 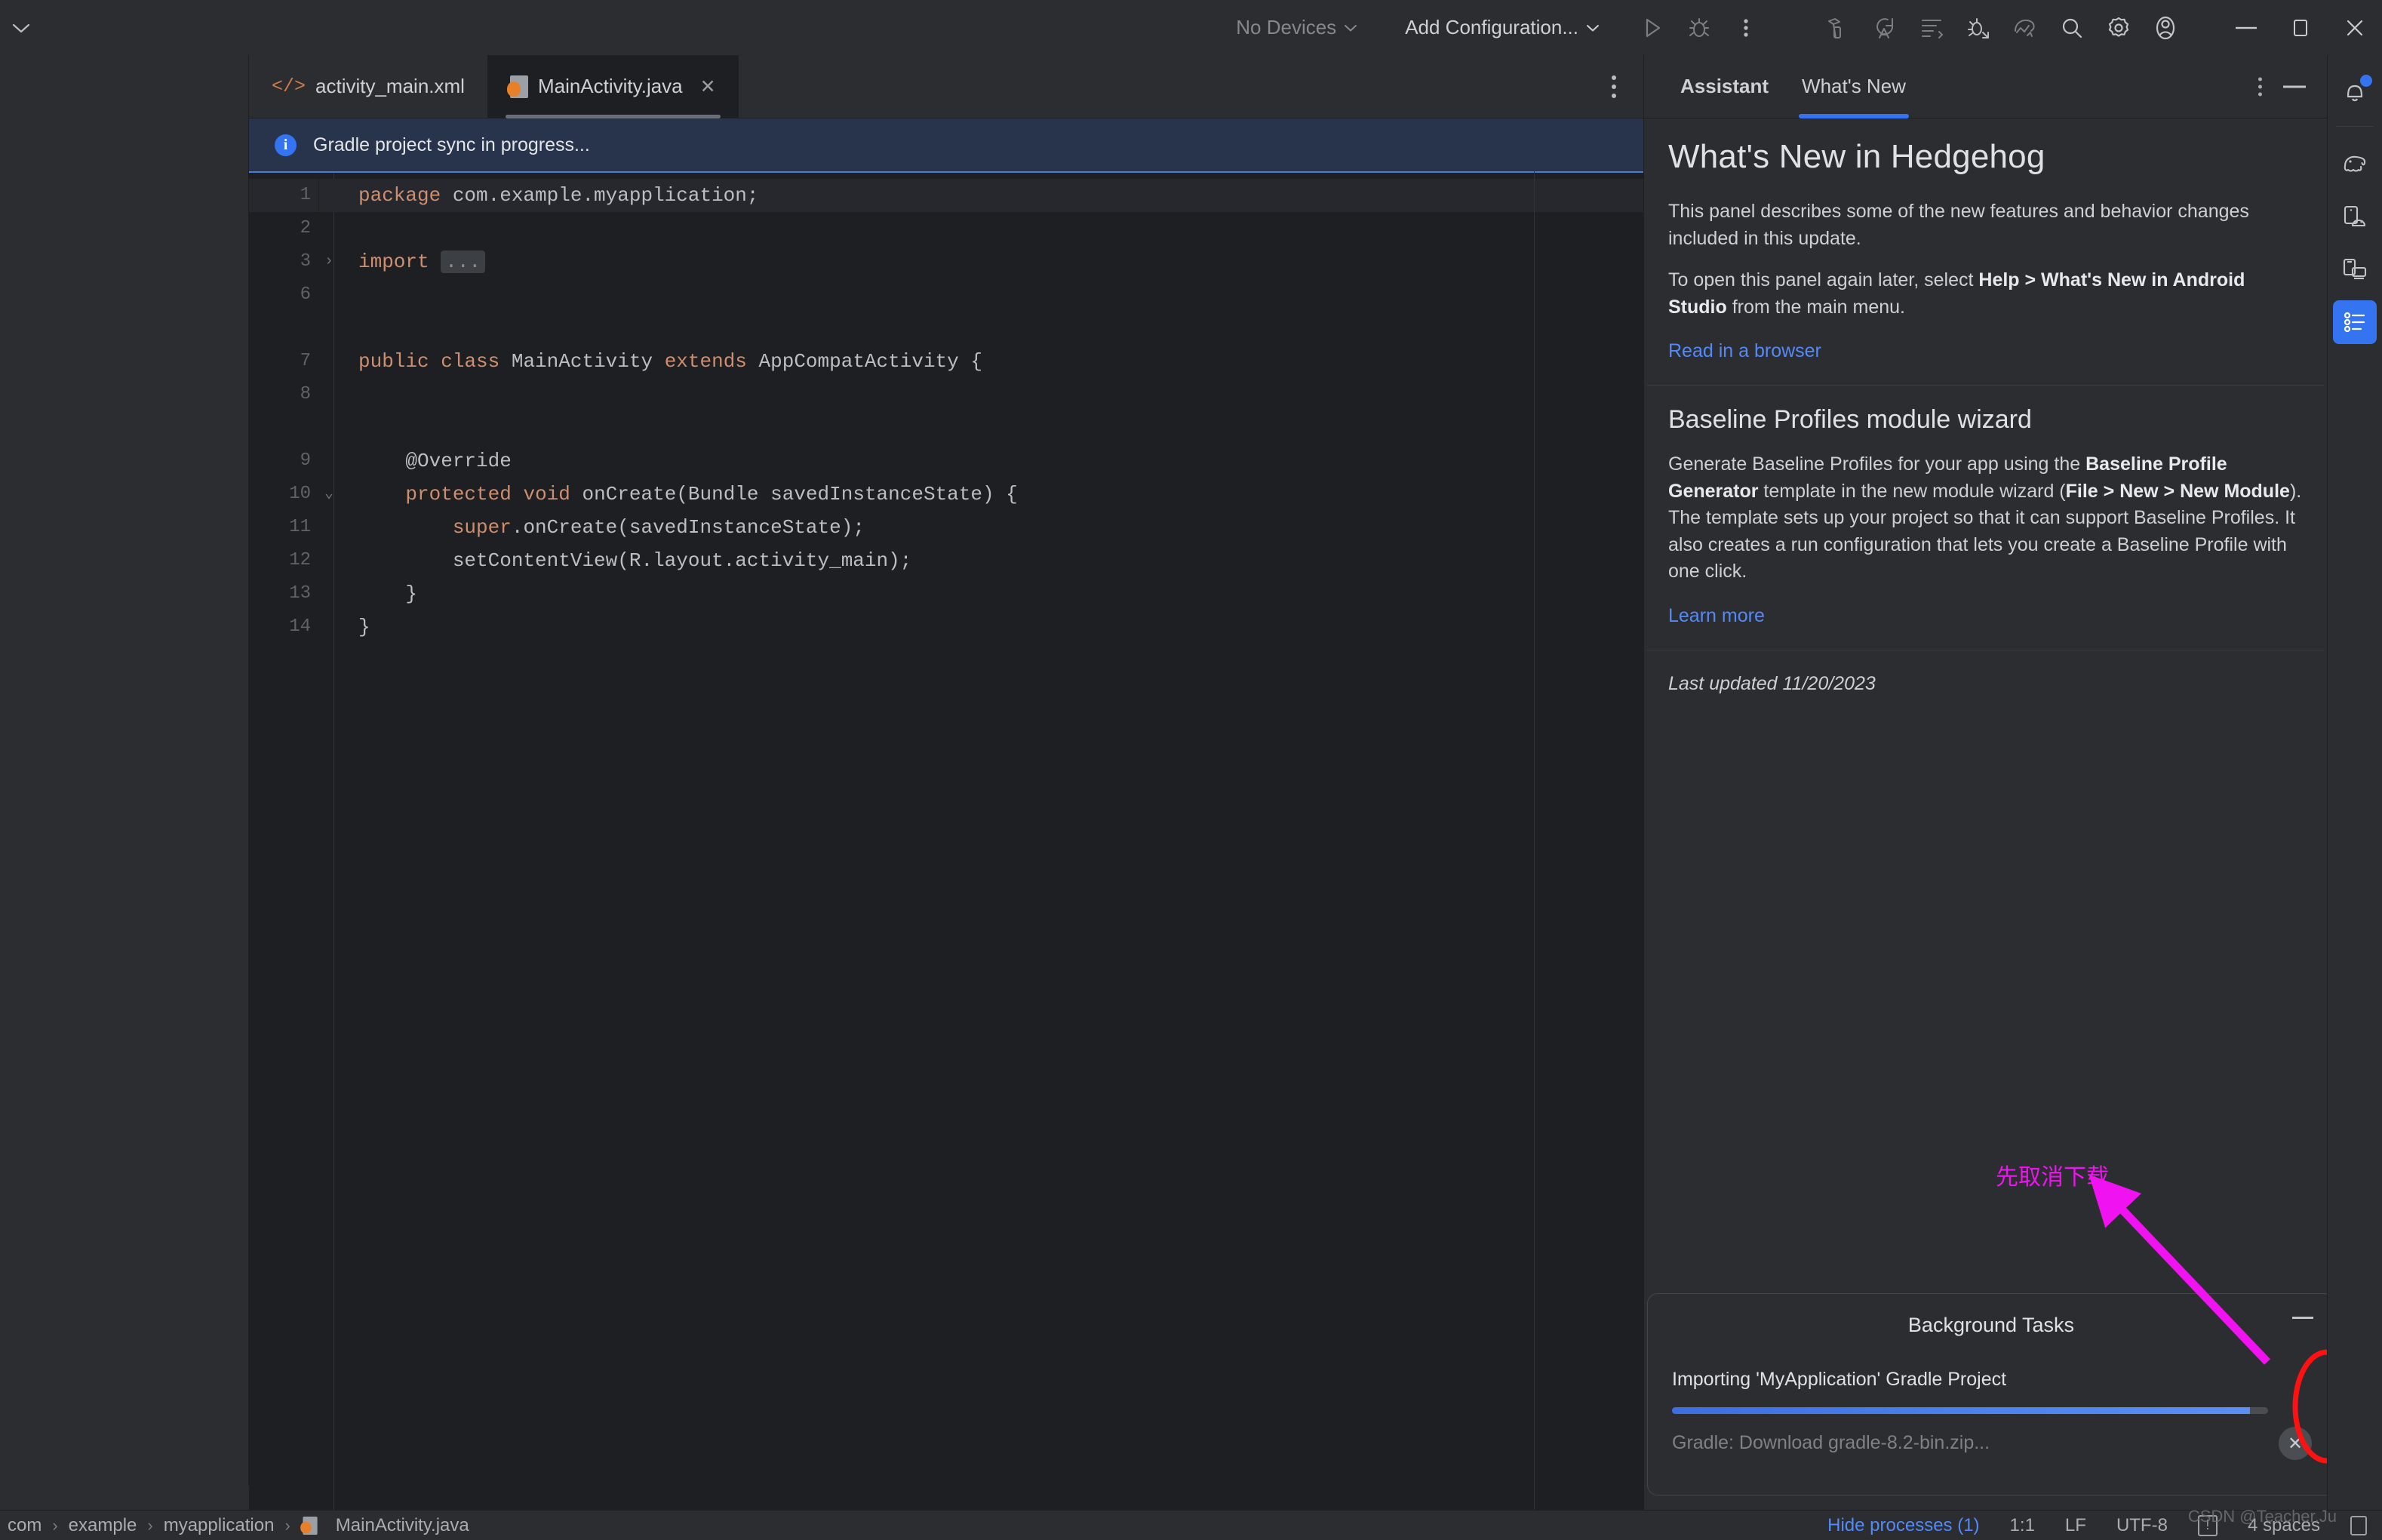 I want to click on line-number: 10 ⌄, so click(x=291, y=494).